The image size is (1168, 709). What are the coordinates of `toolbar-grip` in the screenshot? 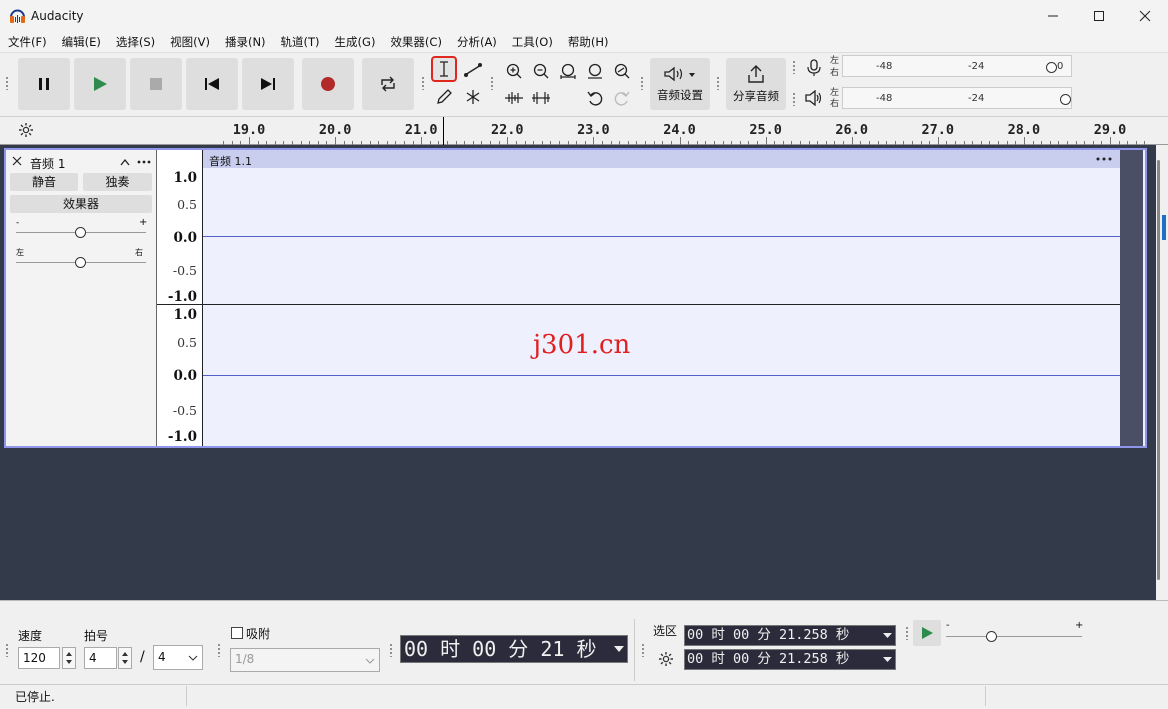 It's located at (7, 83).